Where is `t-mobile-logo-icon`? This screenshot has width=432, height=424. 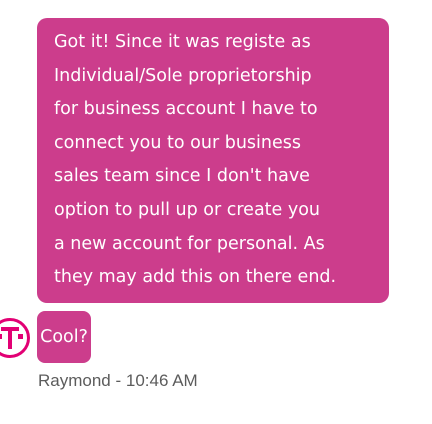 t-mobile-logo-icon is located at coordinates (15, 338).